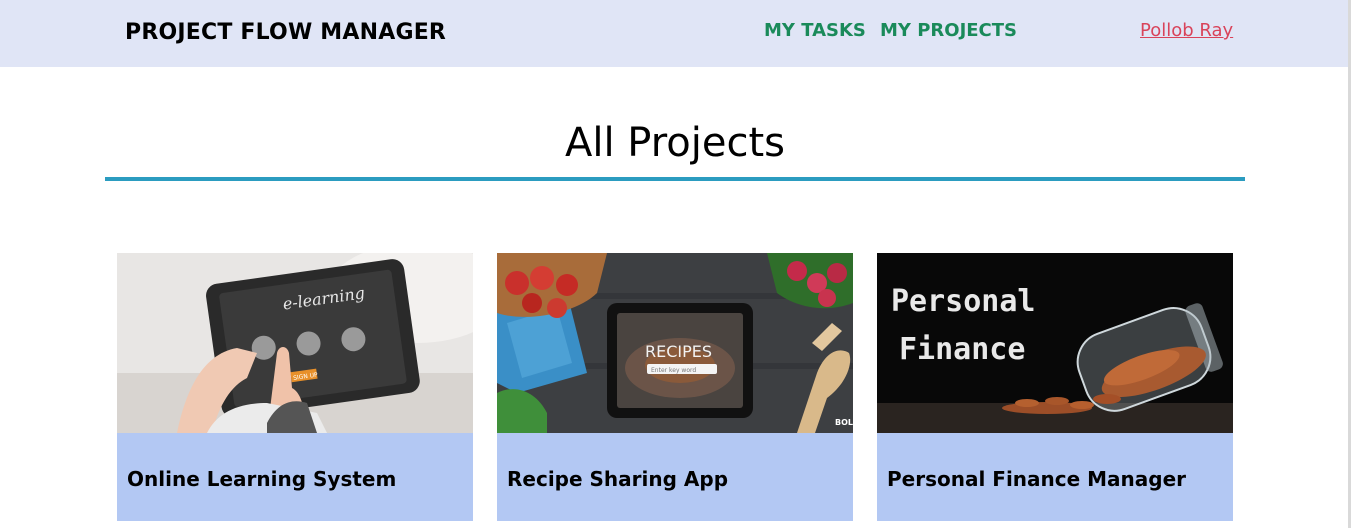 The image size is (1351, 528). What do you see at coordinates (617, 479) in the screenshot?
I see `project-title: Recipe Sharing App` at bounding box center [617, 479].